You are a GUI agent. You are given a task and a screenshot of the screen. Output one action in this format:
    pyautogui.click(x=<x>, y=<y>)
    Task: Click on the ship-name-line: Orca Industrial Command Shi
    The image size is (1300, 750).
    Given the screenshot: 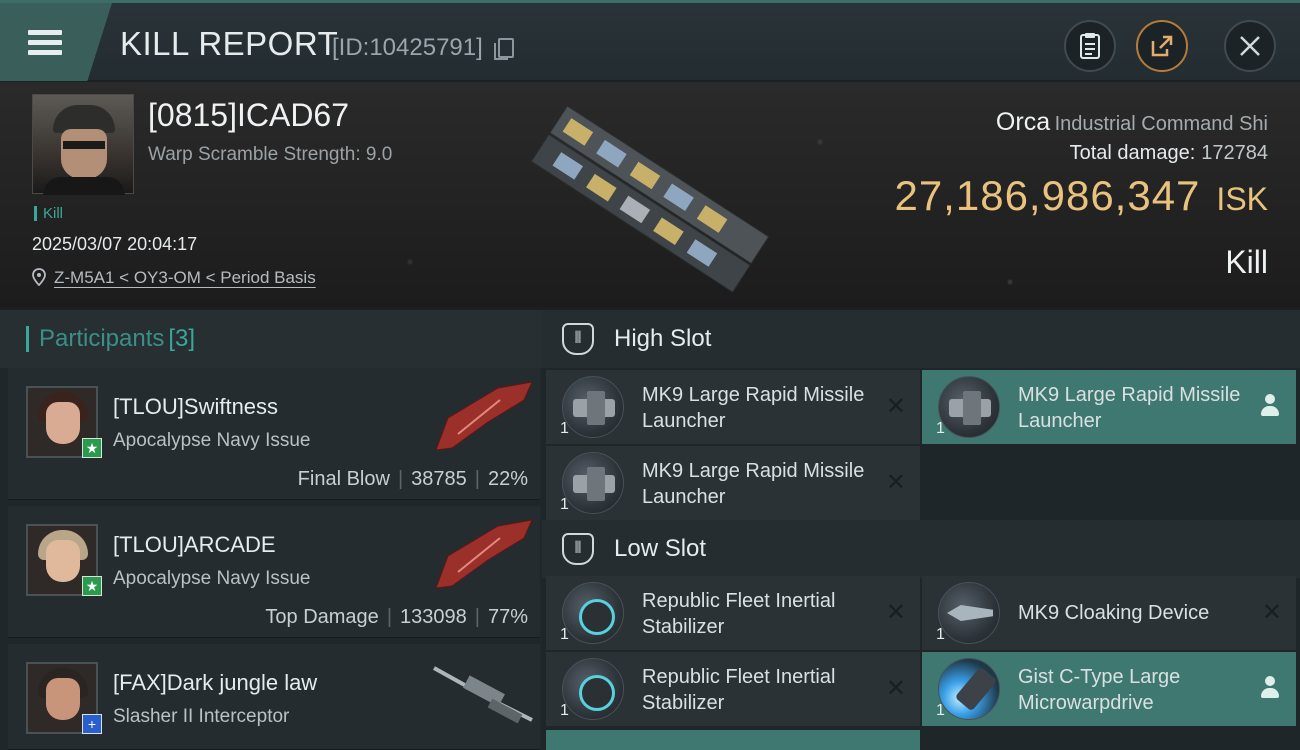 What is the action you would take?
    pyautogui.click(x=1132, y=122)
    